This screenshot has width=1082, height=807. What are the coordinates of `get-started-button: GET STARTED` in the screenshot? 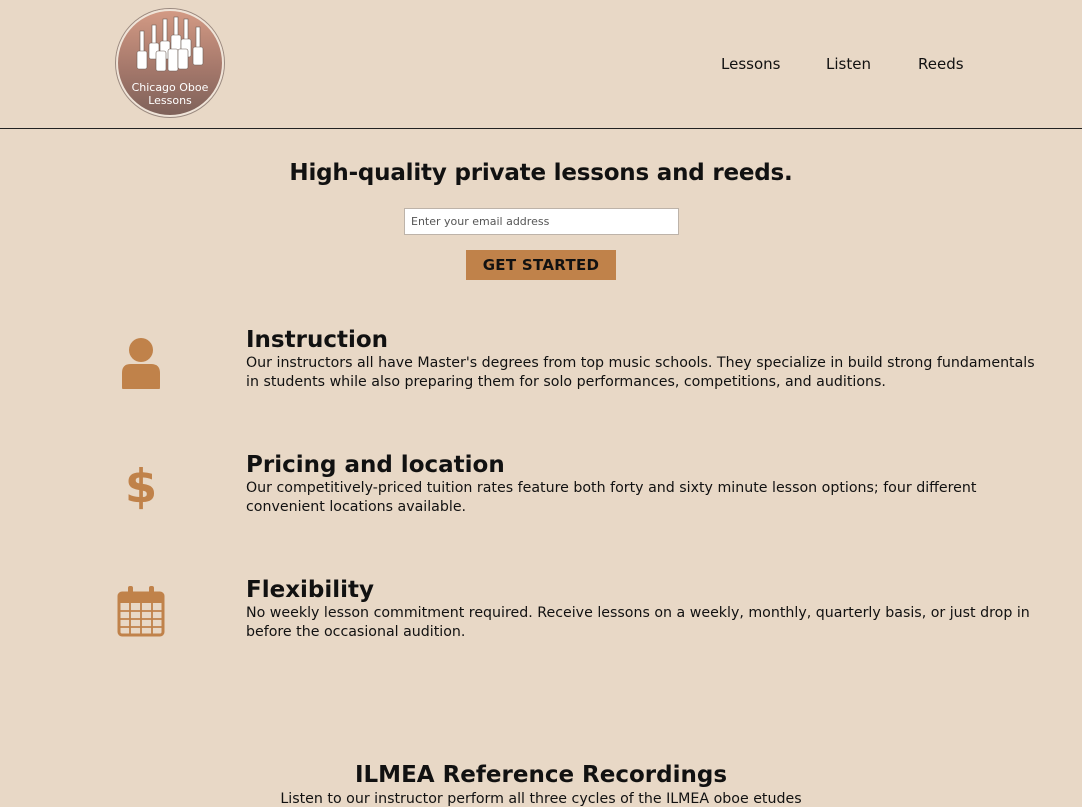 It's located at (541, 265).